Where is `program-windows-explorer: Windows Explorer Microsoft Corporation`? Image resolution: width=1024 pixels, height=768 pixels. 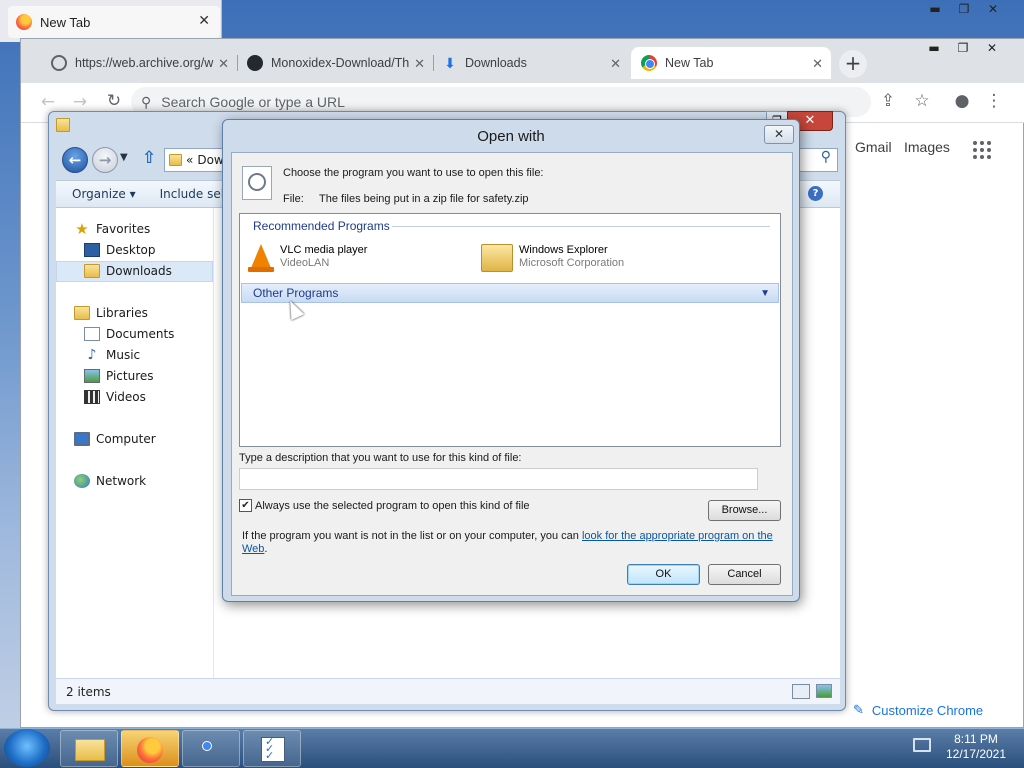 program-windows-explorer: Windows Explorer Microsoft Corporation is located at coordinates (552, 258).